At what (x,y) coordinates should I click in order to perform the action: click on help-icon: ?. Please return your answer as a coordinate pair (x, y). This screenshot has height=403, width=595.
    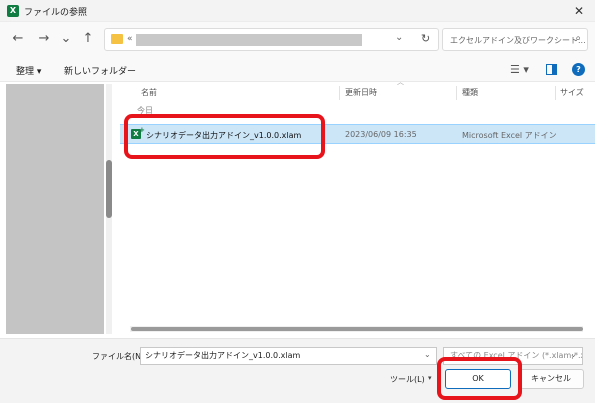
    Looking at the image, I should click on (578, 69).